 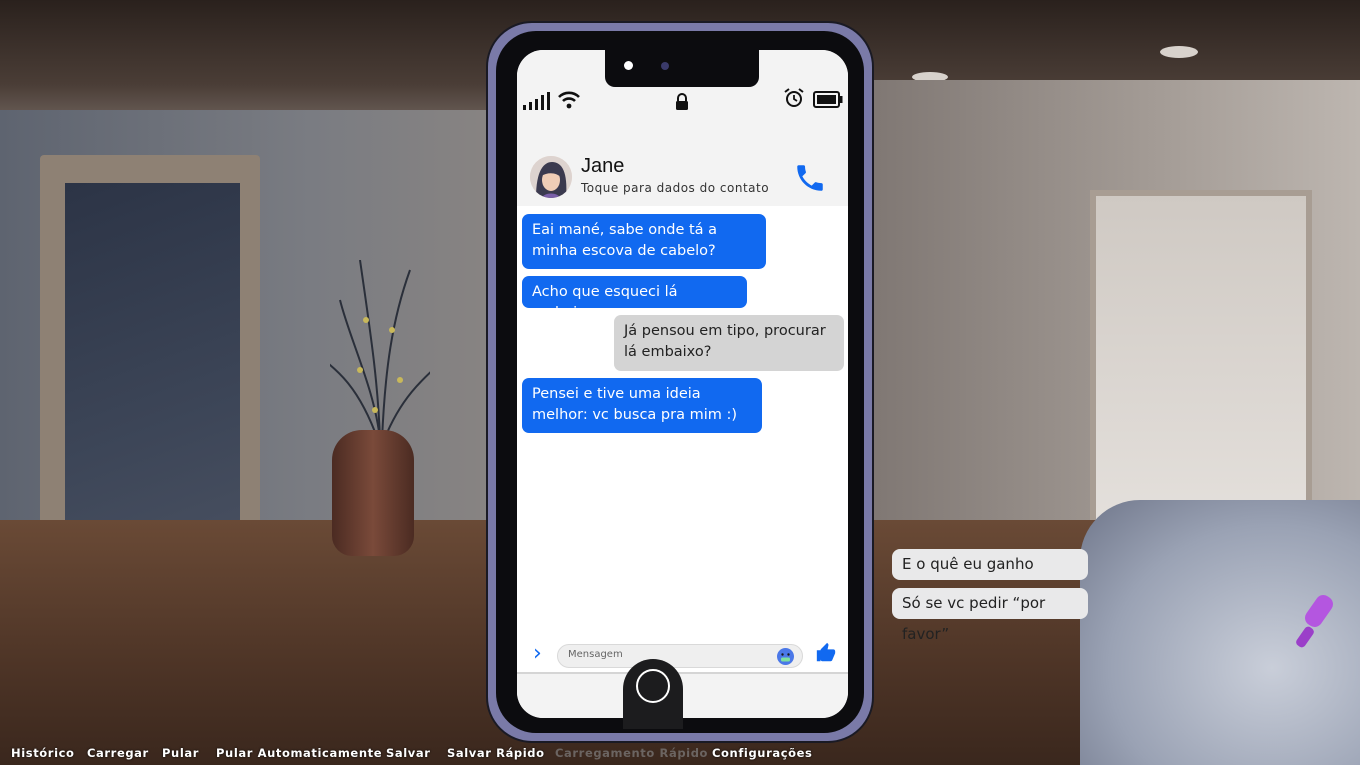 What do you see at coordinates (632, 753) in the screenshot?
I see `menu-quickload-button: Carregamento Rápido` at bounding box center [632, 753].